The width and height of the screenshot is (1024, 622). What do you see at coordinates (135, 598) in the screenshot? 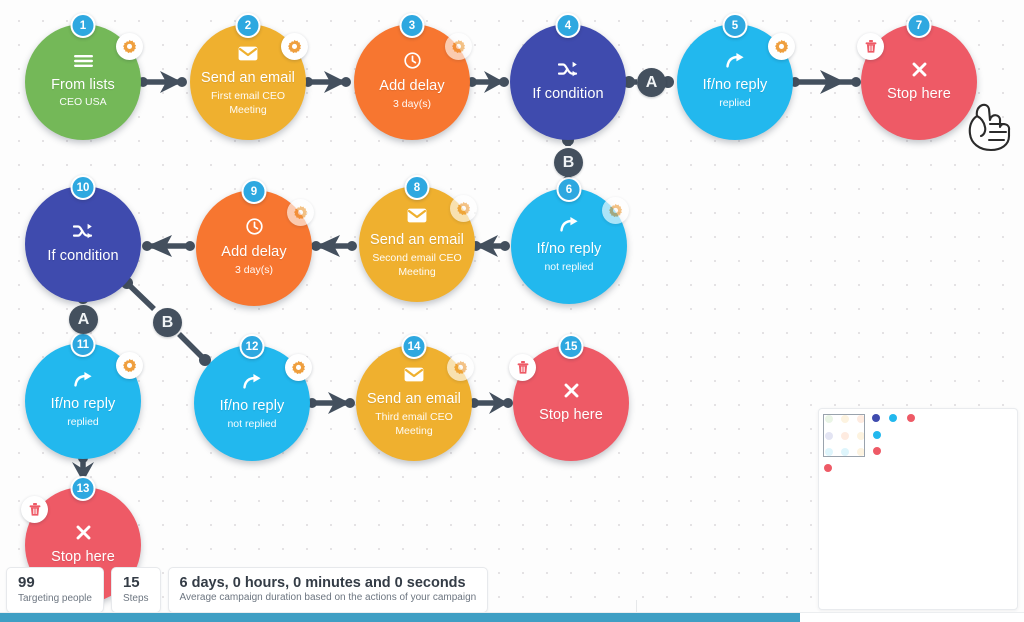
I see `steps-label: Steps` at bounding box center [135, 598].